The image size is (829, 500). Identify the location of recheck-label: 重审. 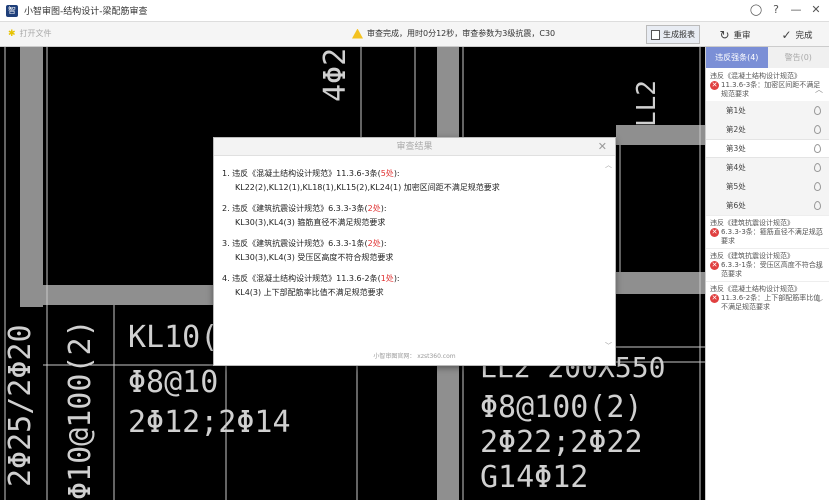
(742, 35).